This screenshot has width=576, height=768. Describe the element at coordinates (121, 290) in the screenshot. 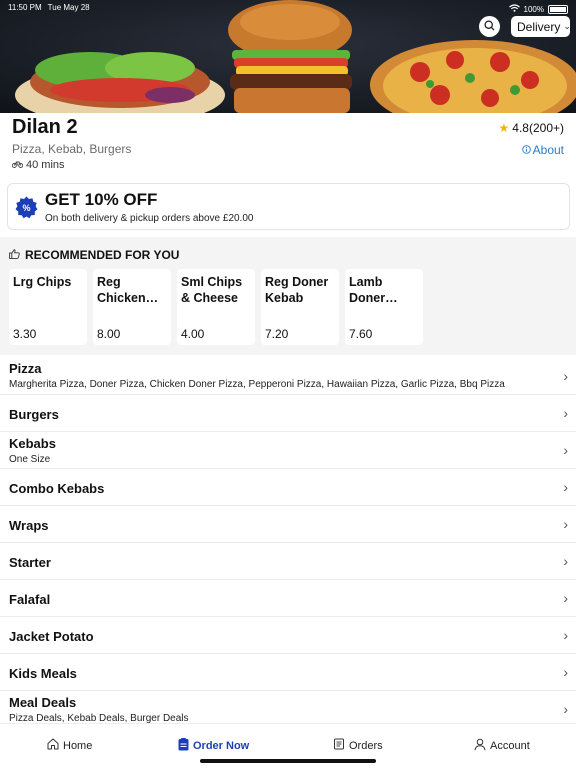

I see `recommended-item-name: Reg Chicken Shish` at that location.